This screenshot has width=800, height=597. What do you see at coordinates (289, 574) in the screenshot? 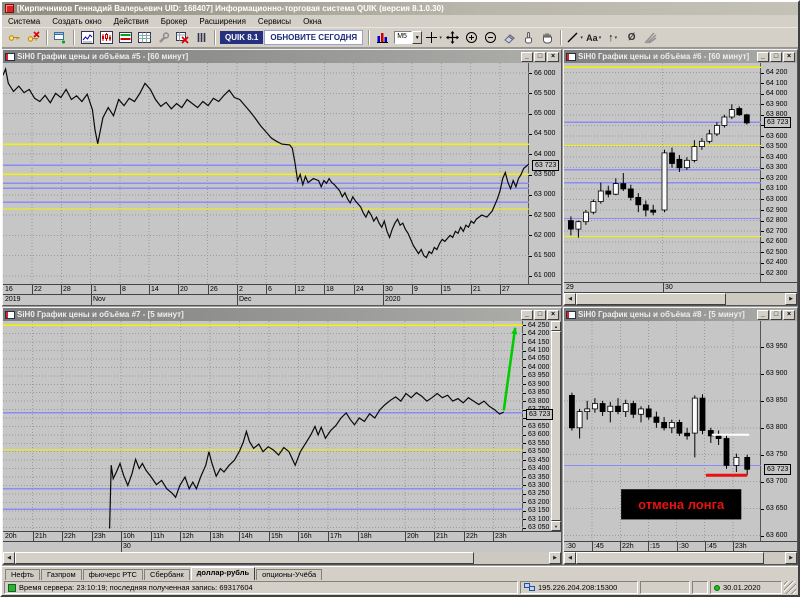
I see `tab-опционы-Учёба: опционы-Учёба` at bounding box center [289, 574].